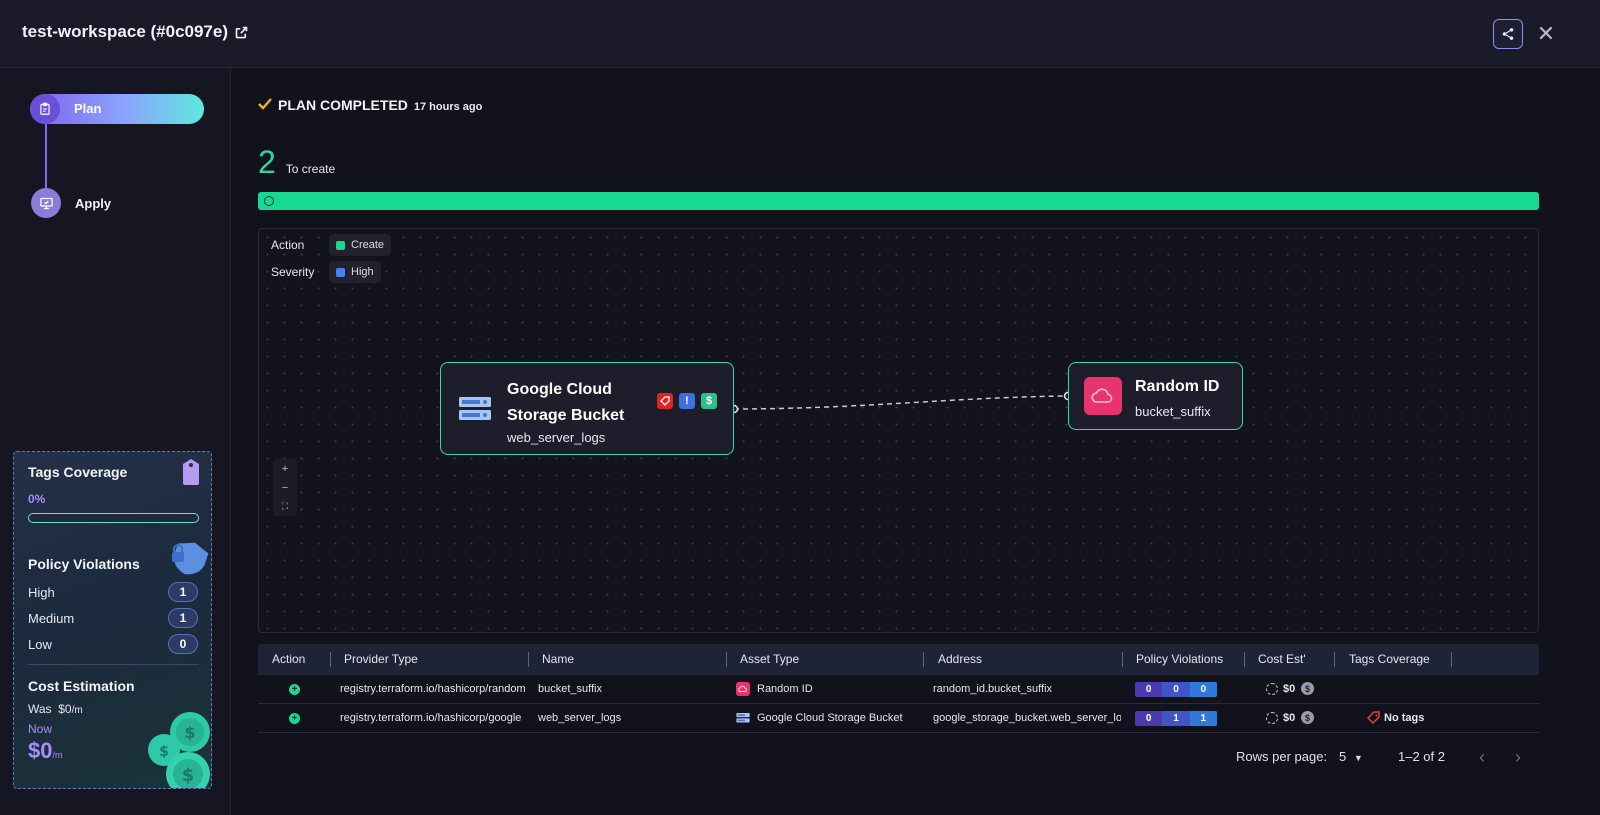 Image resolution: width=1600 pixels, height=815 pixels. What do you see at coordinates (1203, 718) in the screenshot?
I see `violation-count-high: 1` at bounding box center [1203, 718].